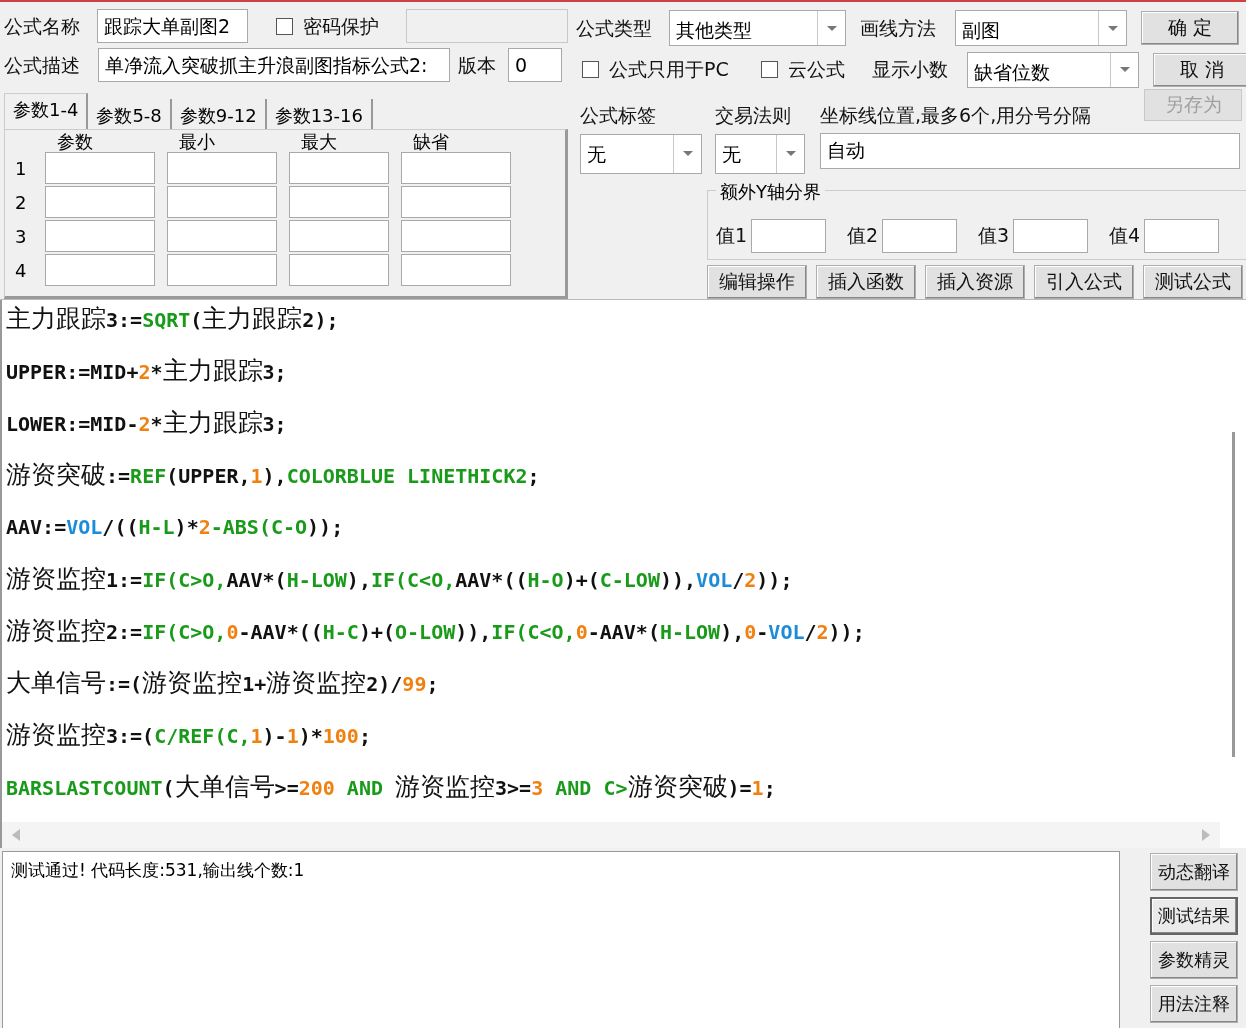 The width and height of the screenshot is (1246, 1028). Describe the element at coordinates (273, 475) in the screenshot. I see `code-line: 游资突破:=REF(UPPER,1),COLORBLUE LINETHICK2;` at that location.